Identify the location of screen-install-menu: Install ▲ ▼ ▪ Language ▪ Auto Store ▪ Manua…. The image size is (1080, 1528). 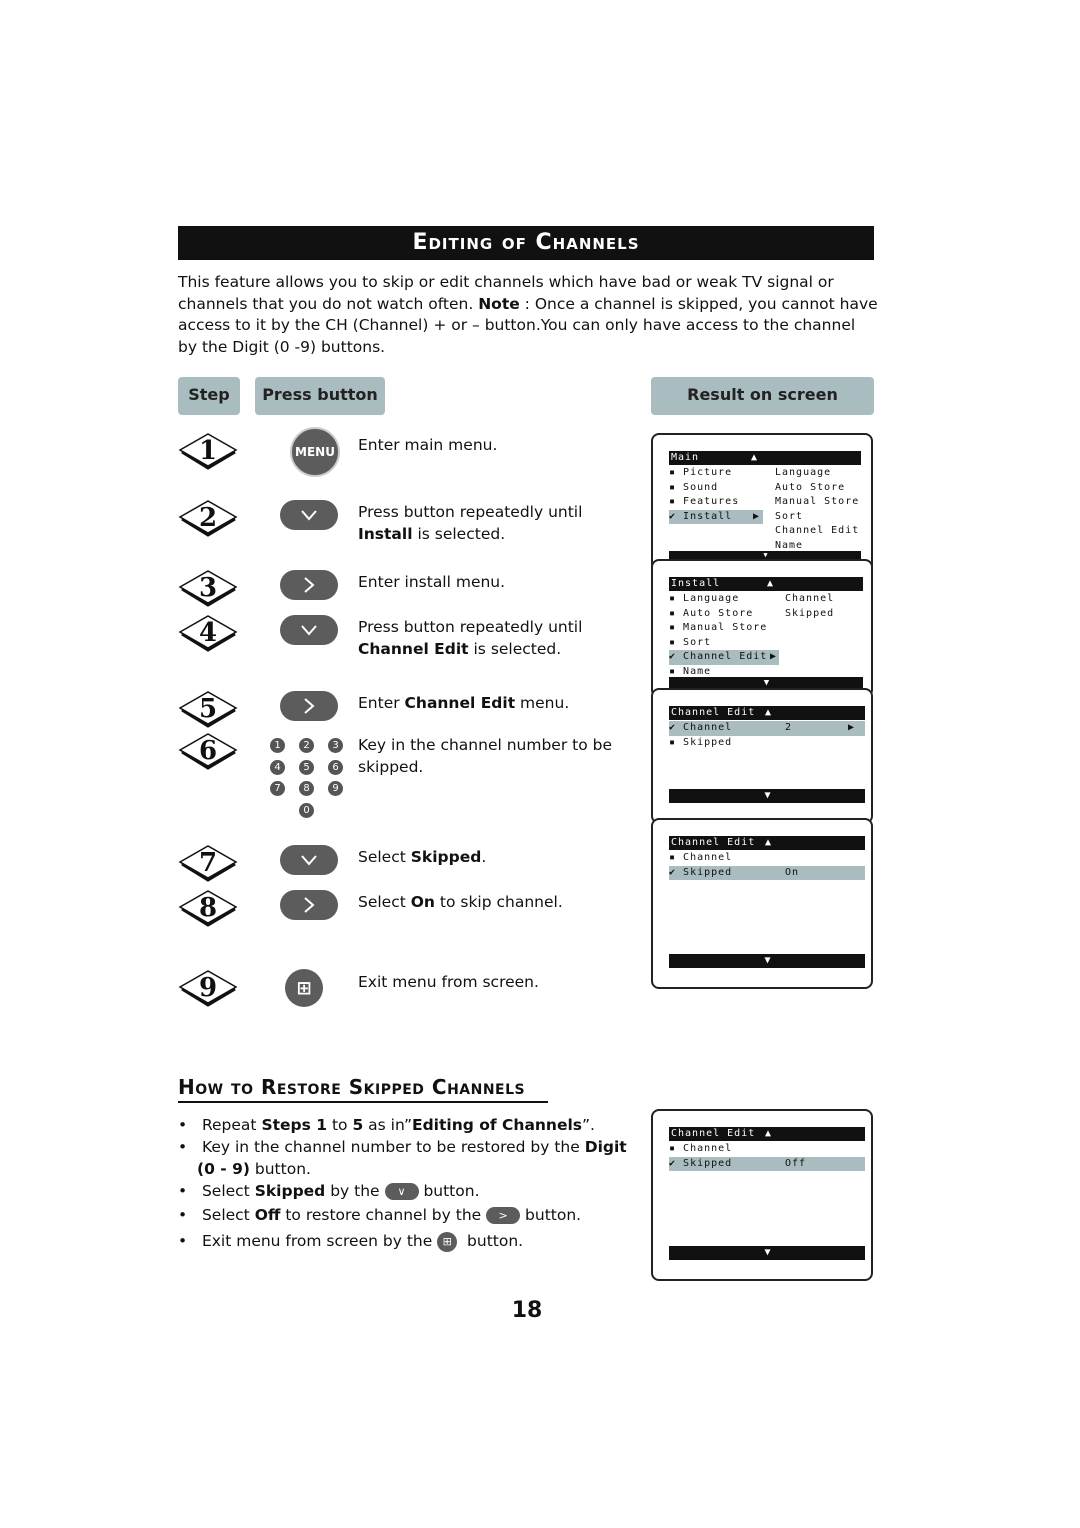
(762, 628).